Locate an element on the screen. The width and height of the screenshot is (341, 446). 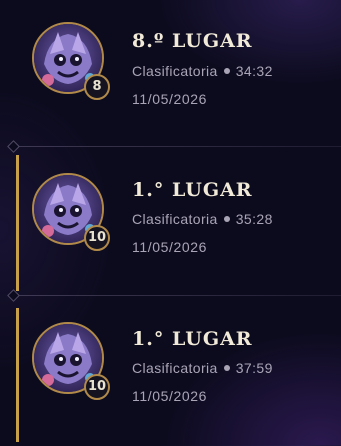
match-info: Clasificatoria 37:59 is located at coordinates (202, 368).